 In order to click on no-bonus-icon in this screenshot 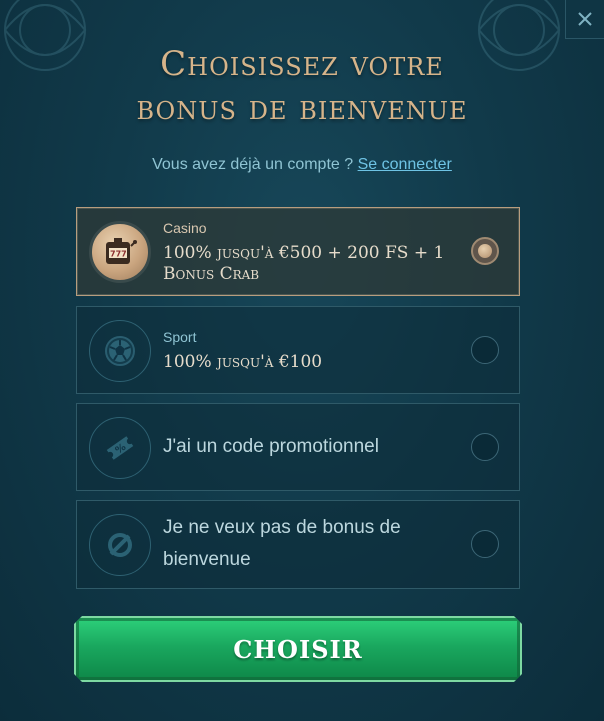, I will do `click(120, 545)`.